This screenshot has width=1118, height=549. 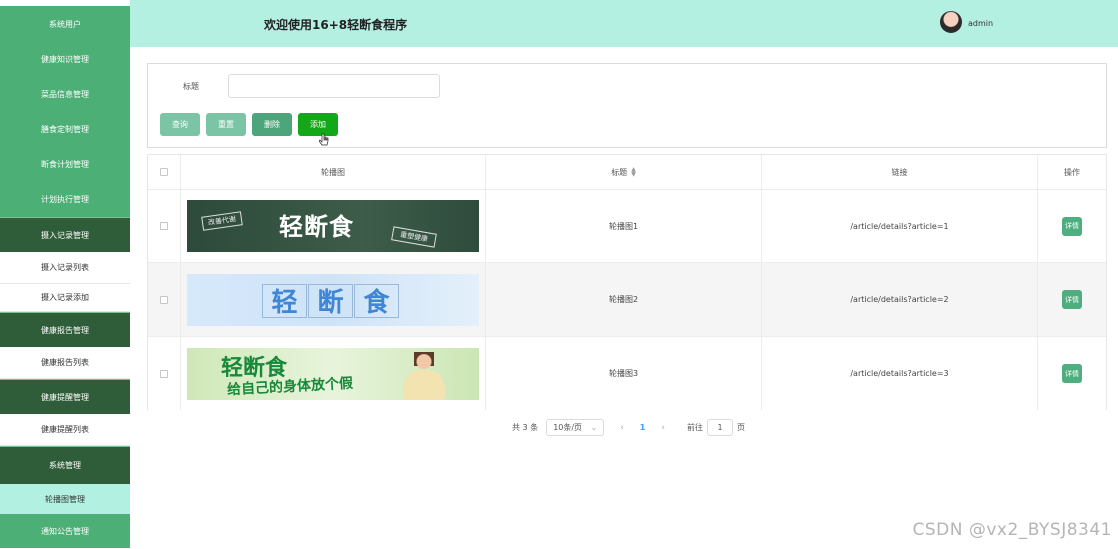 What do you see at coordinates (695, 427) in the screenshot?
I see `goto-prefix: 前往` at bounding box center [695, 427].